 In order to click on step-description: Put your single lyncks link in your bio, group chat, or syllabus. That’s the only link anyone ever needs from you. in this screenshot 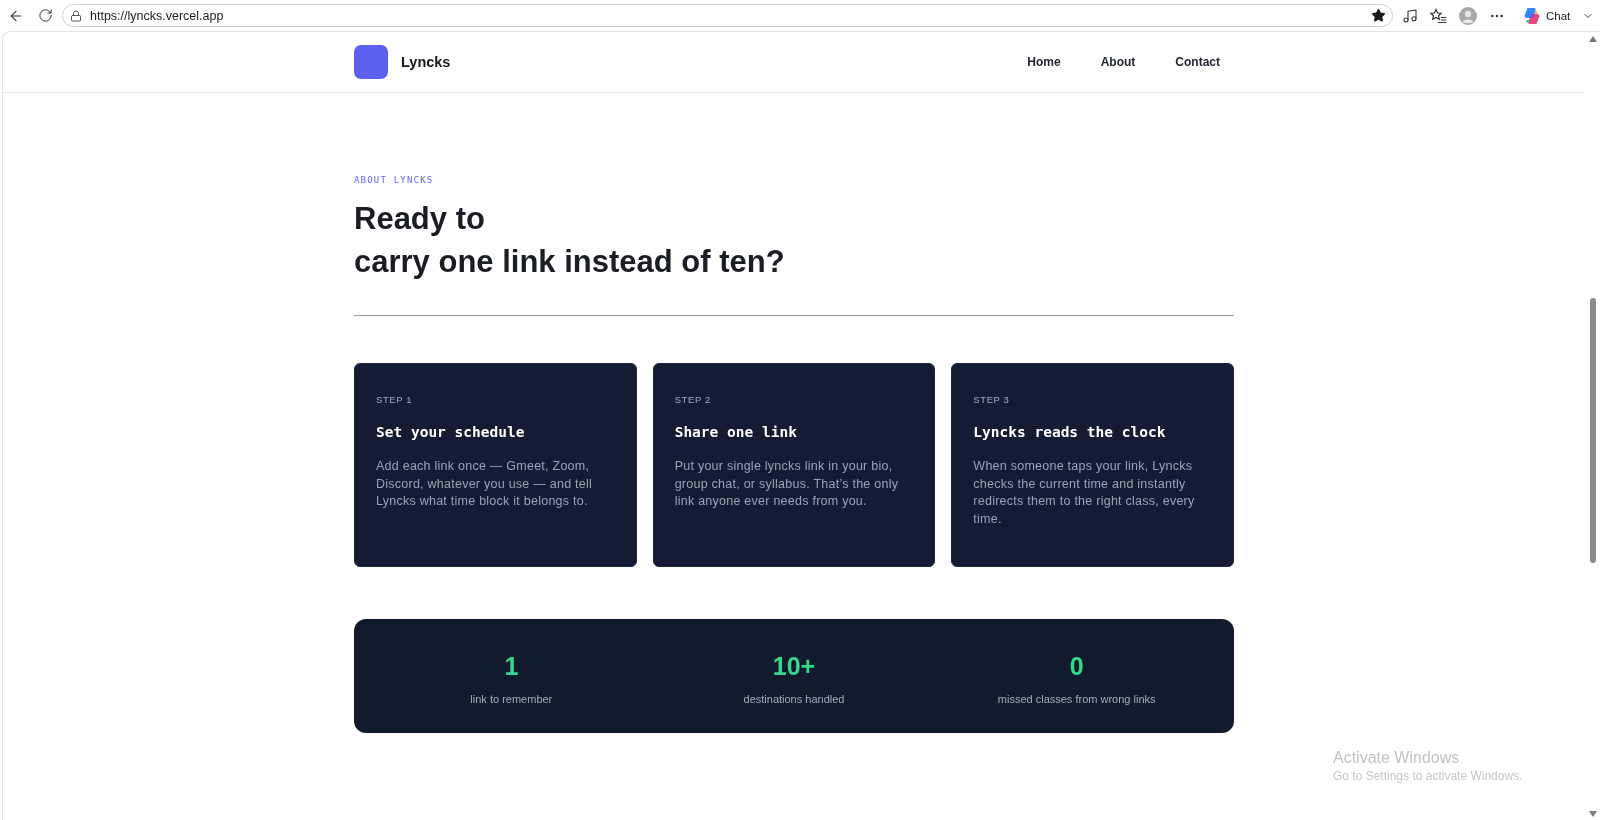, I will do `click(787, 484)`.